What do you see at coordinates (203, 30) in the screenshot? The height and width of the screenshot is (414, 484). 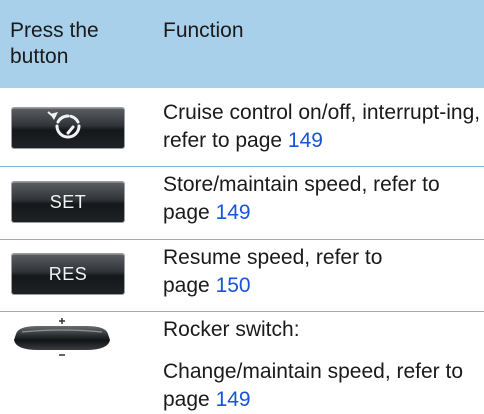 I see `header-function: Function` at bounding box center [203, 30].